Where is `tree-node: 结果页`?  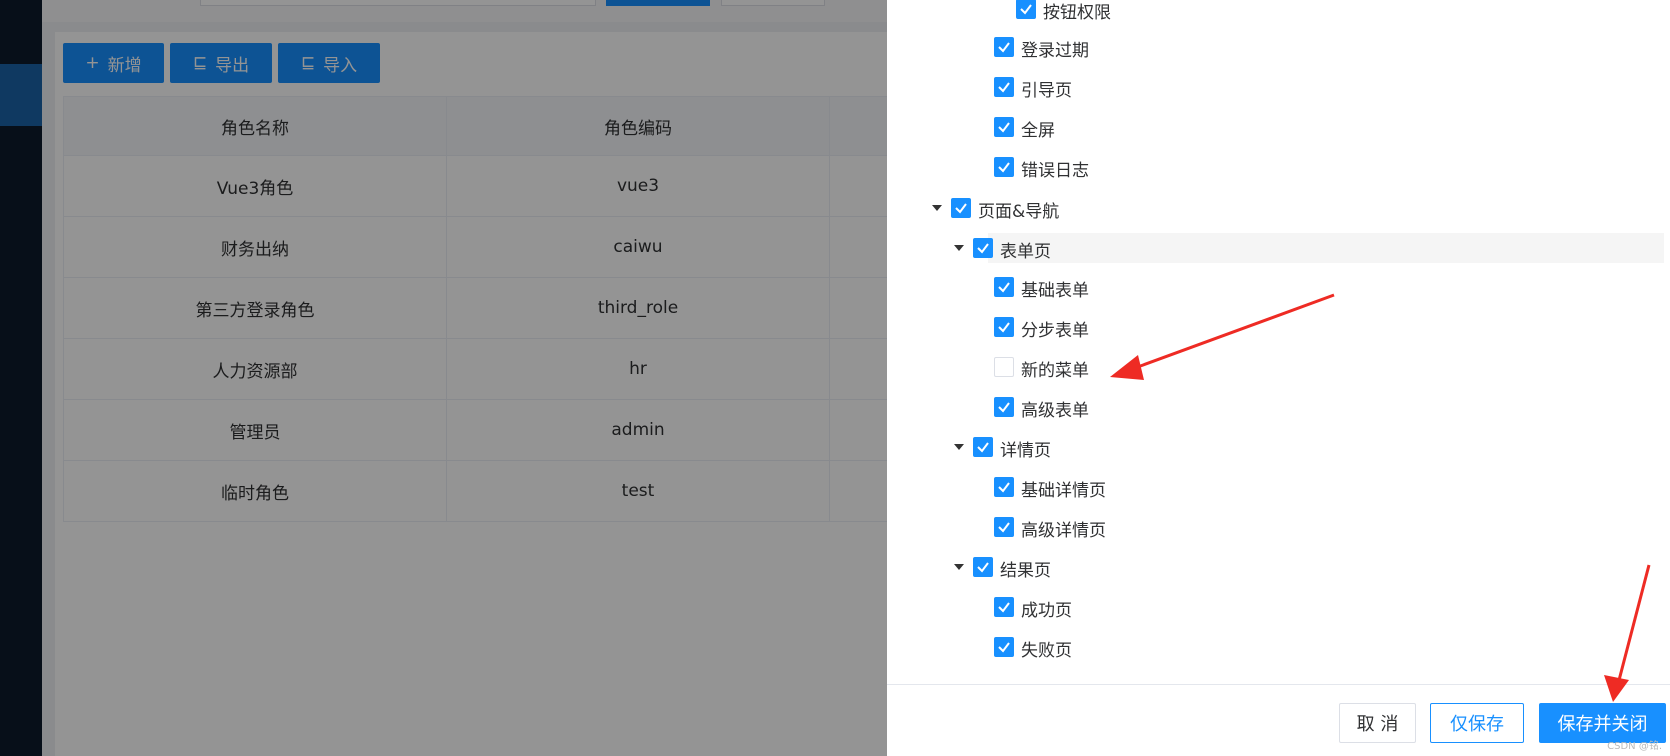
tree-node: 结果页 is located at coordinates (1278, 567).